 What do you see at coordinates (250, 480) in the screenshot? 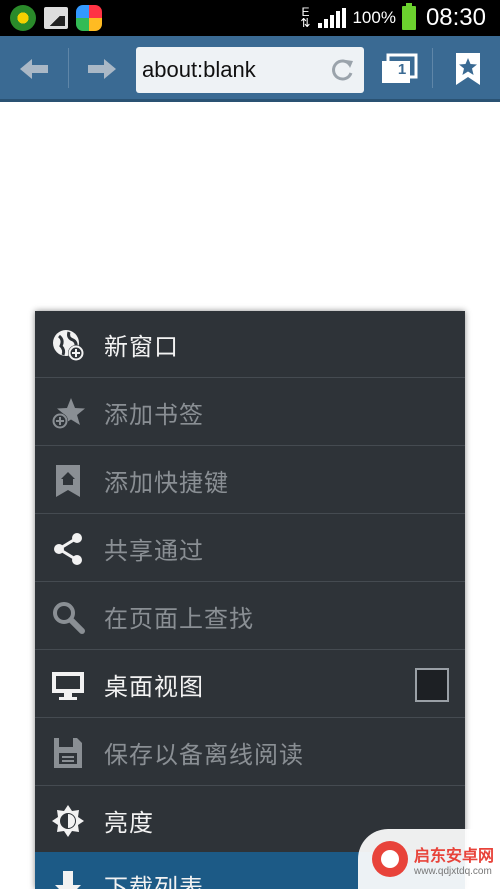
I see `menu-item-add-shortcut: 添加快捷键` at bounding box center [250, 480].